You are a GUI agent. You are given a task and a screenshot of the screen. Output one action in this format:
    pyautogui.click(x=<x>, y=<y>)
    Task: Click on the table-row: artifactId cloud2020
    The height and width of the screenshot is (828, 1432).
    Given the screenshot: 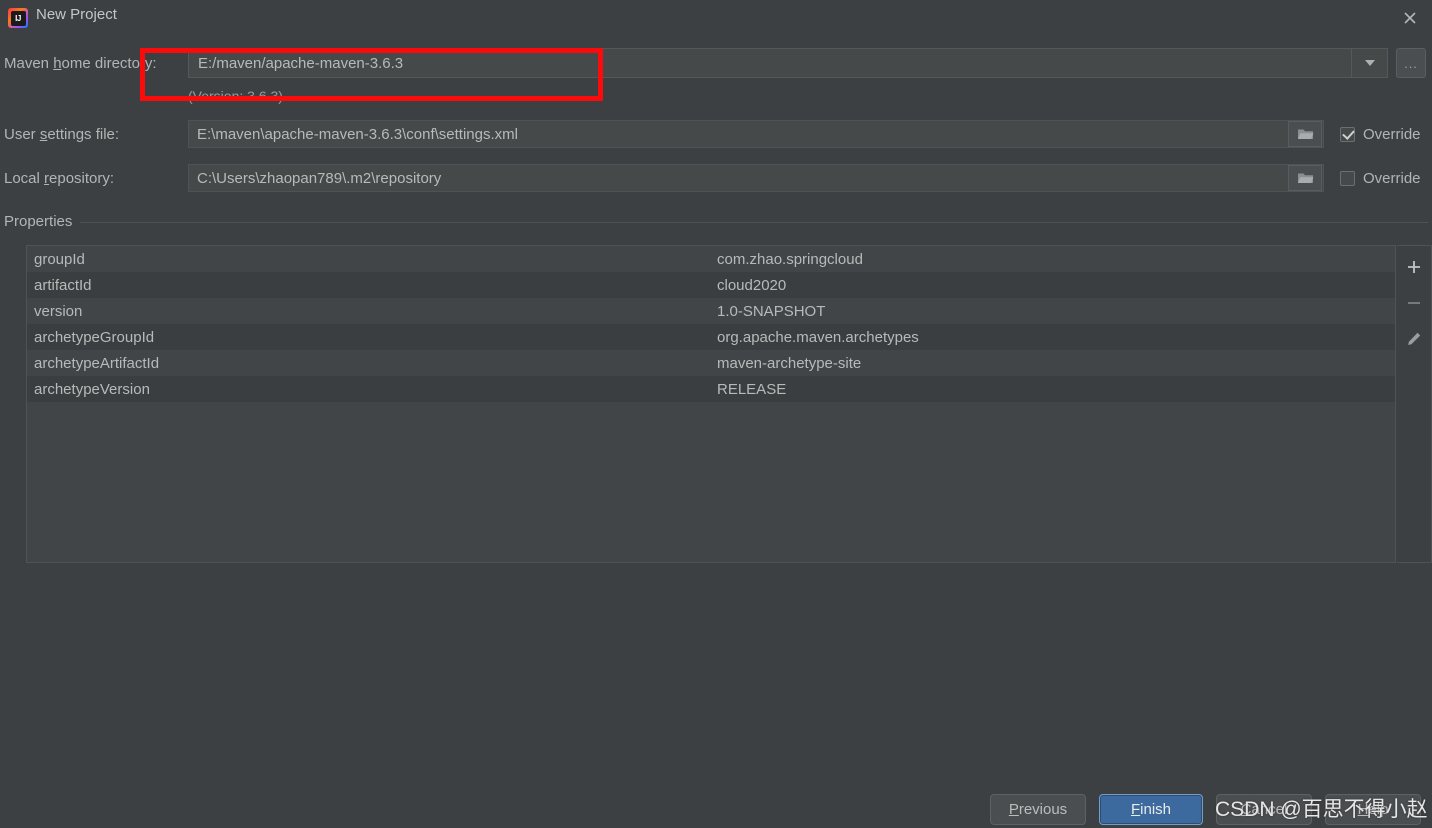 What is the action you would take?
    pyautogui.click(x=711, y=285)
    